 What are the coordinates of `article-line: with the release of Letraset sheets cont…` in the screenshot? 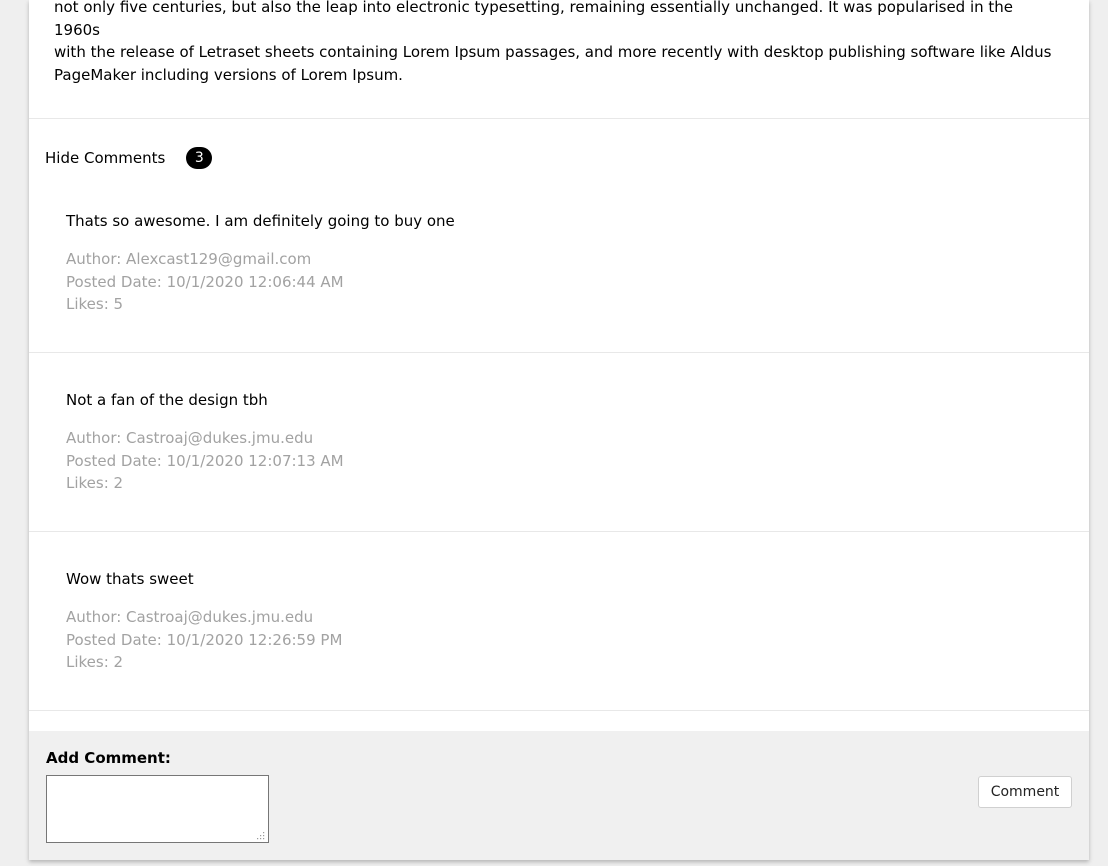 It's located at (553, 52).